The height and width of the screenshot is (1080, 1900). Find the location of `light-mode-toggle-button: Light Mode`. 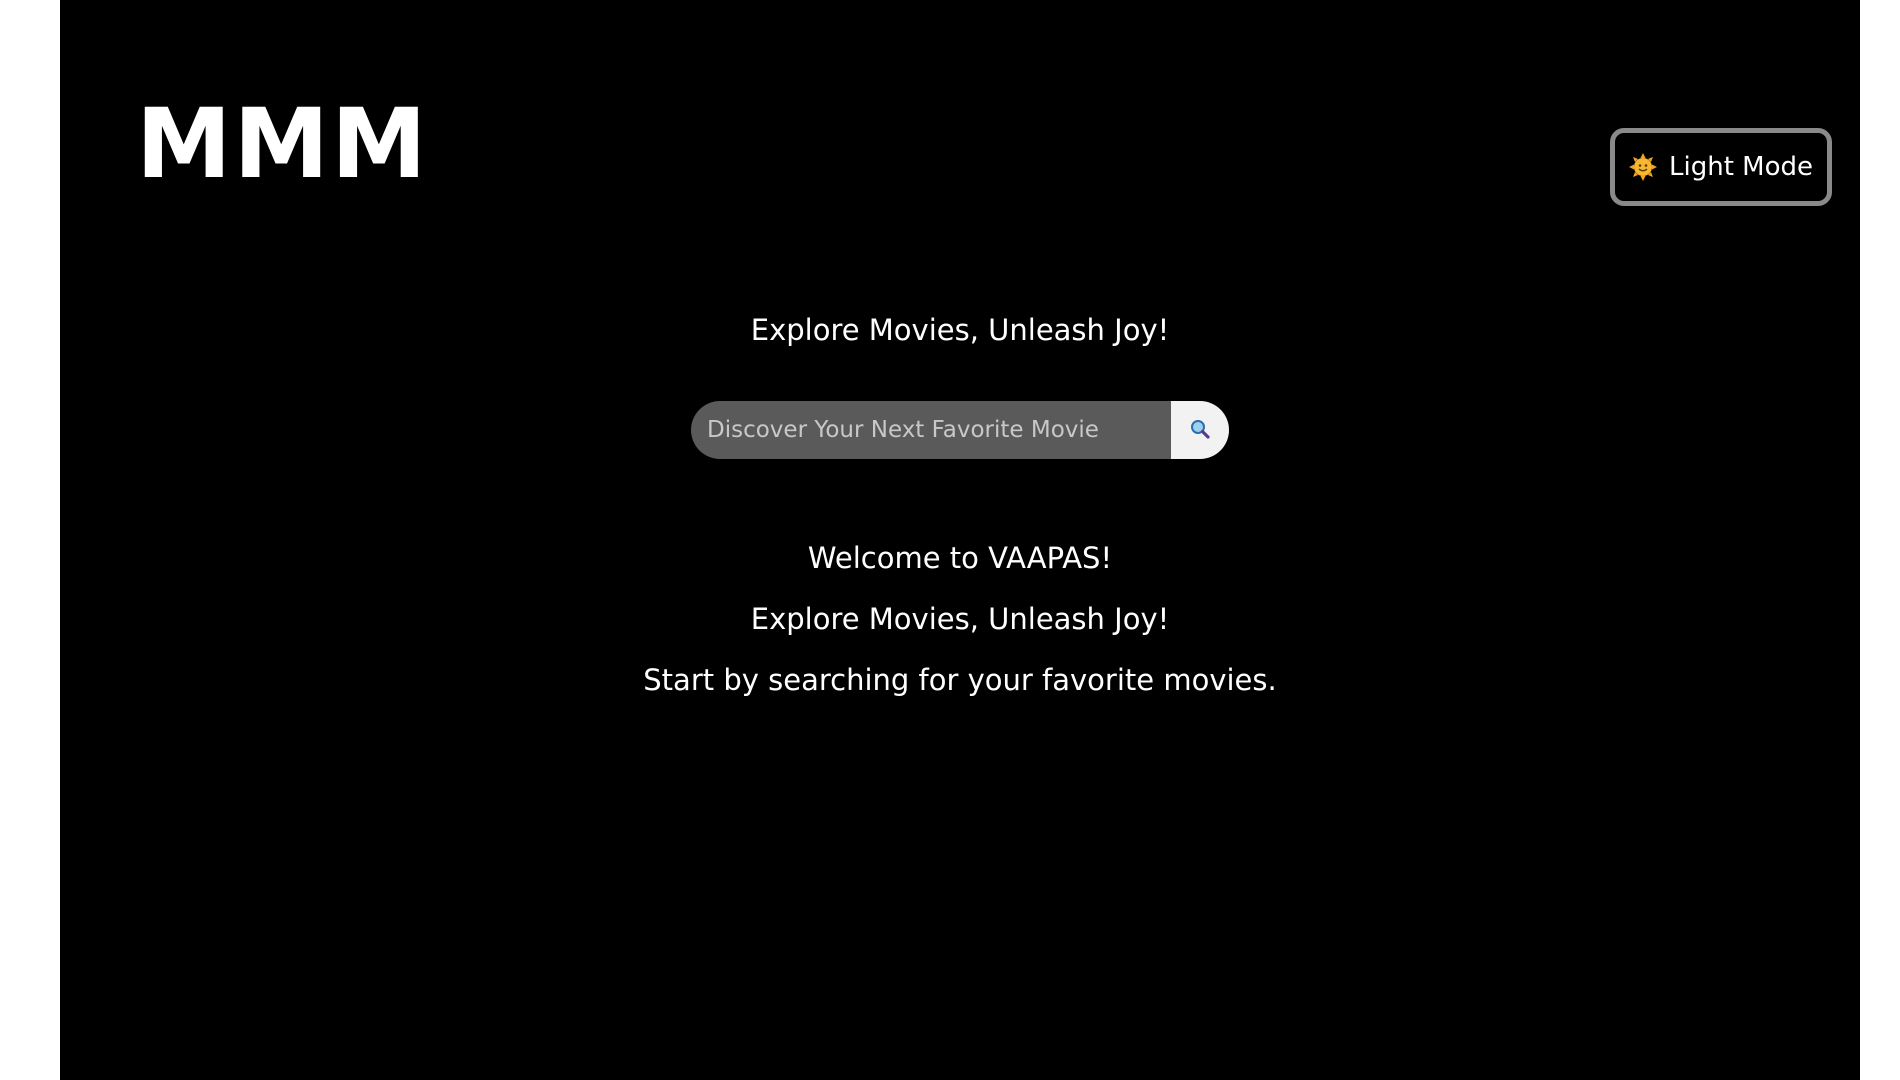

light-mode-toggle-button: Light Mode is located at coordinates (1721, 167).